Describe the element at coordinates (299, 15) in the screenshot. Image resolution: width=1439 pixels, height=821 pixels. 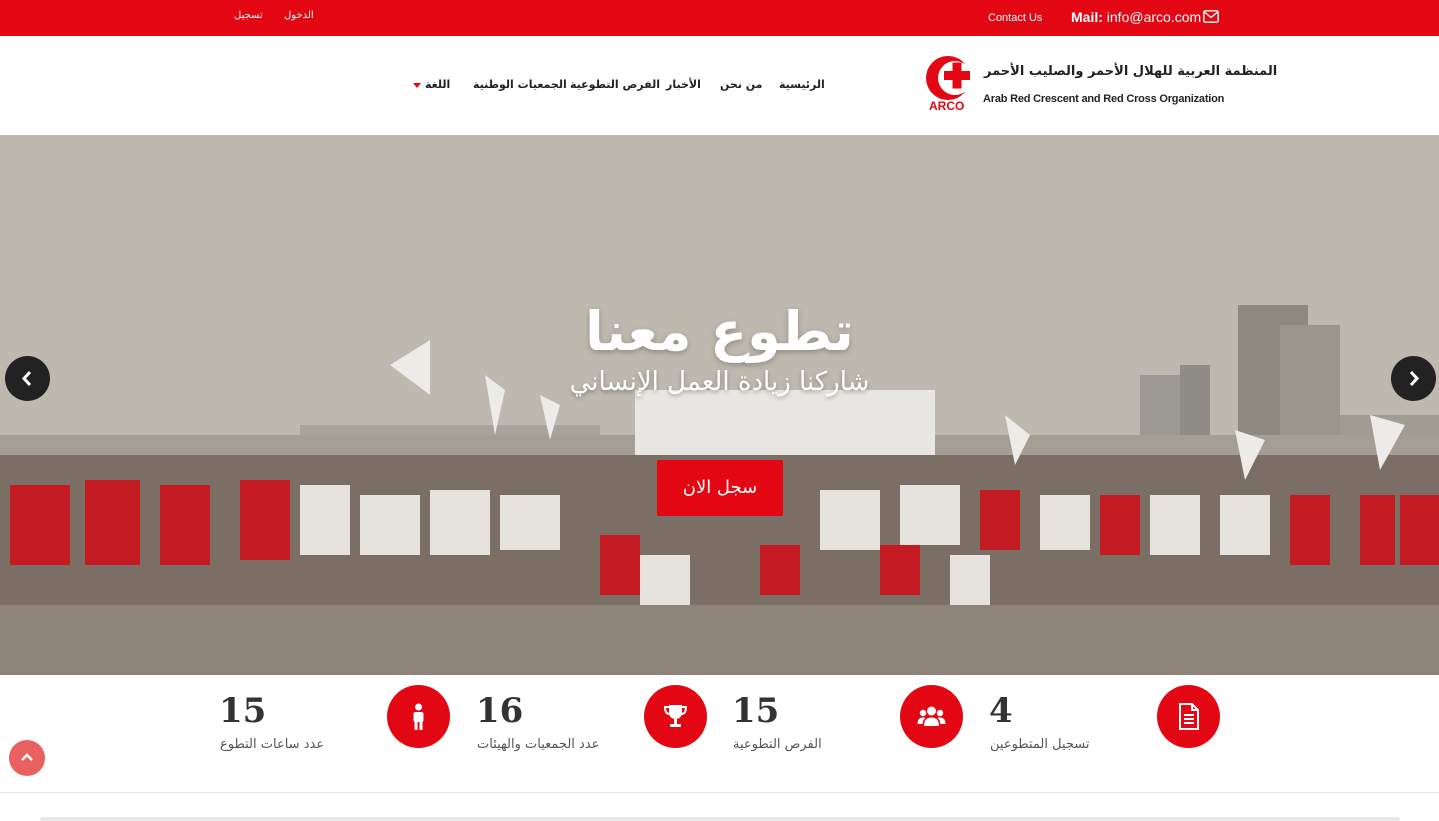
I see `login-link: الدخول` at that location.